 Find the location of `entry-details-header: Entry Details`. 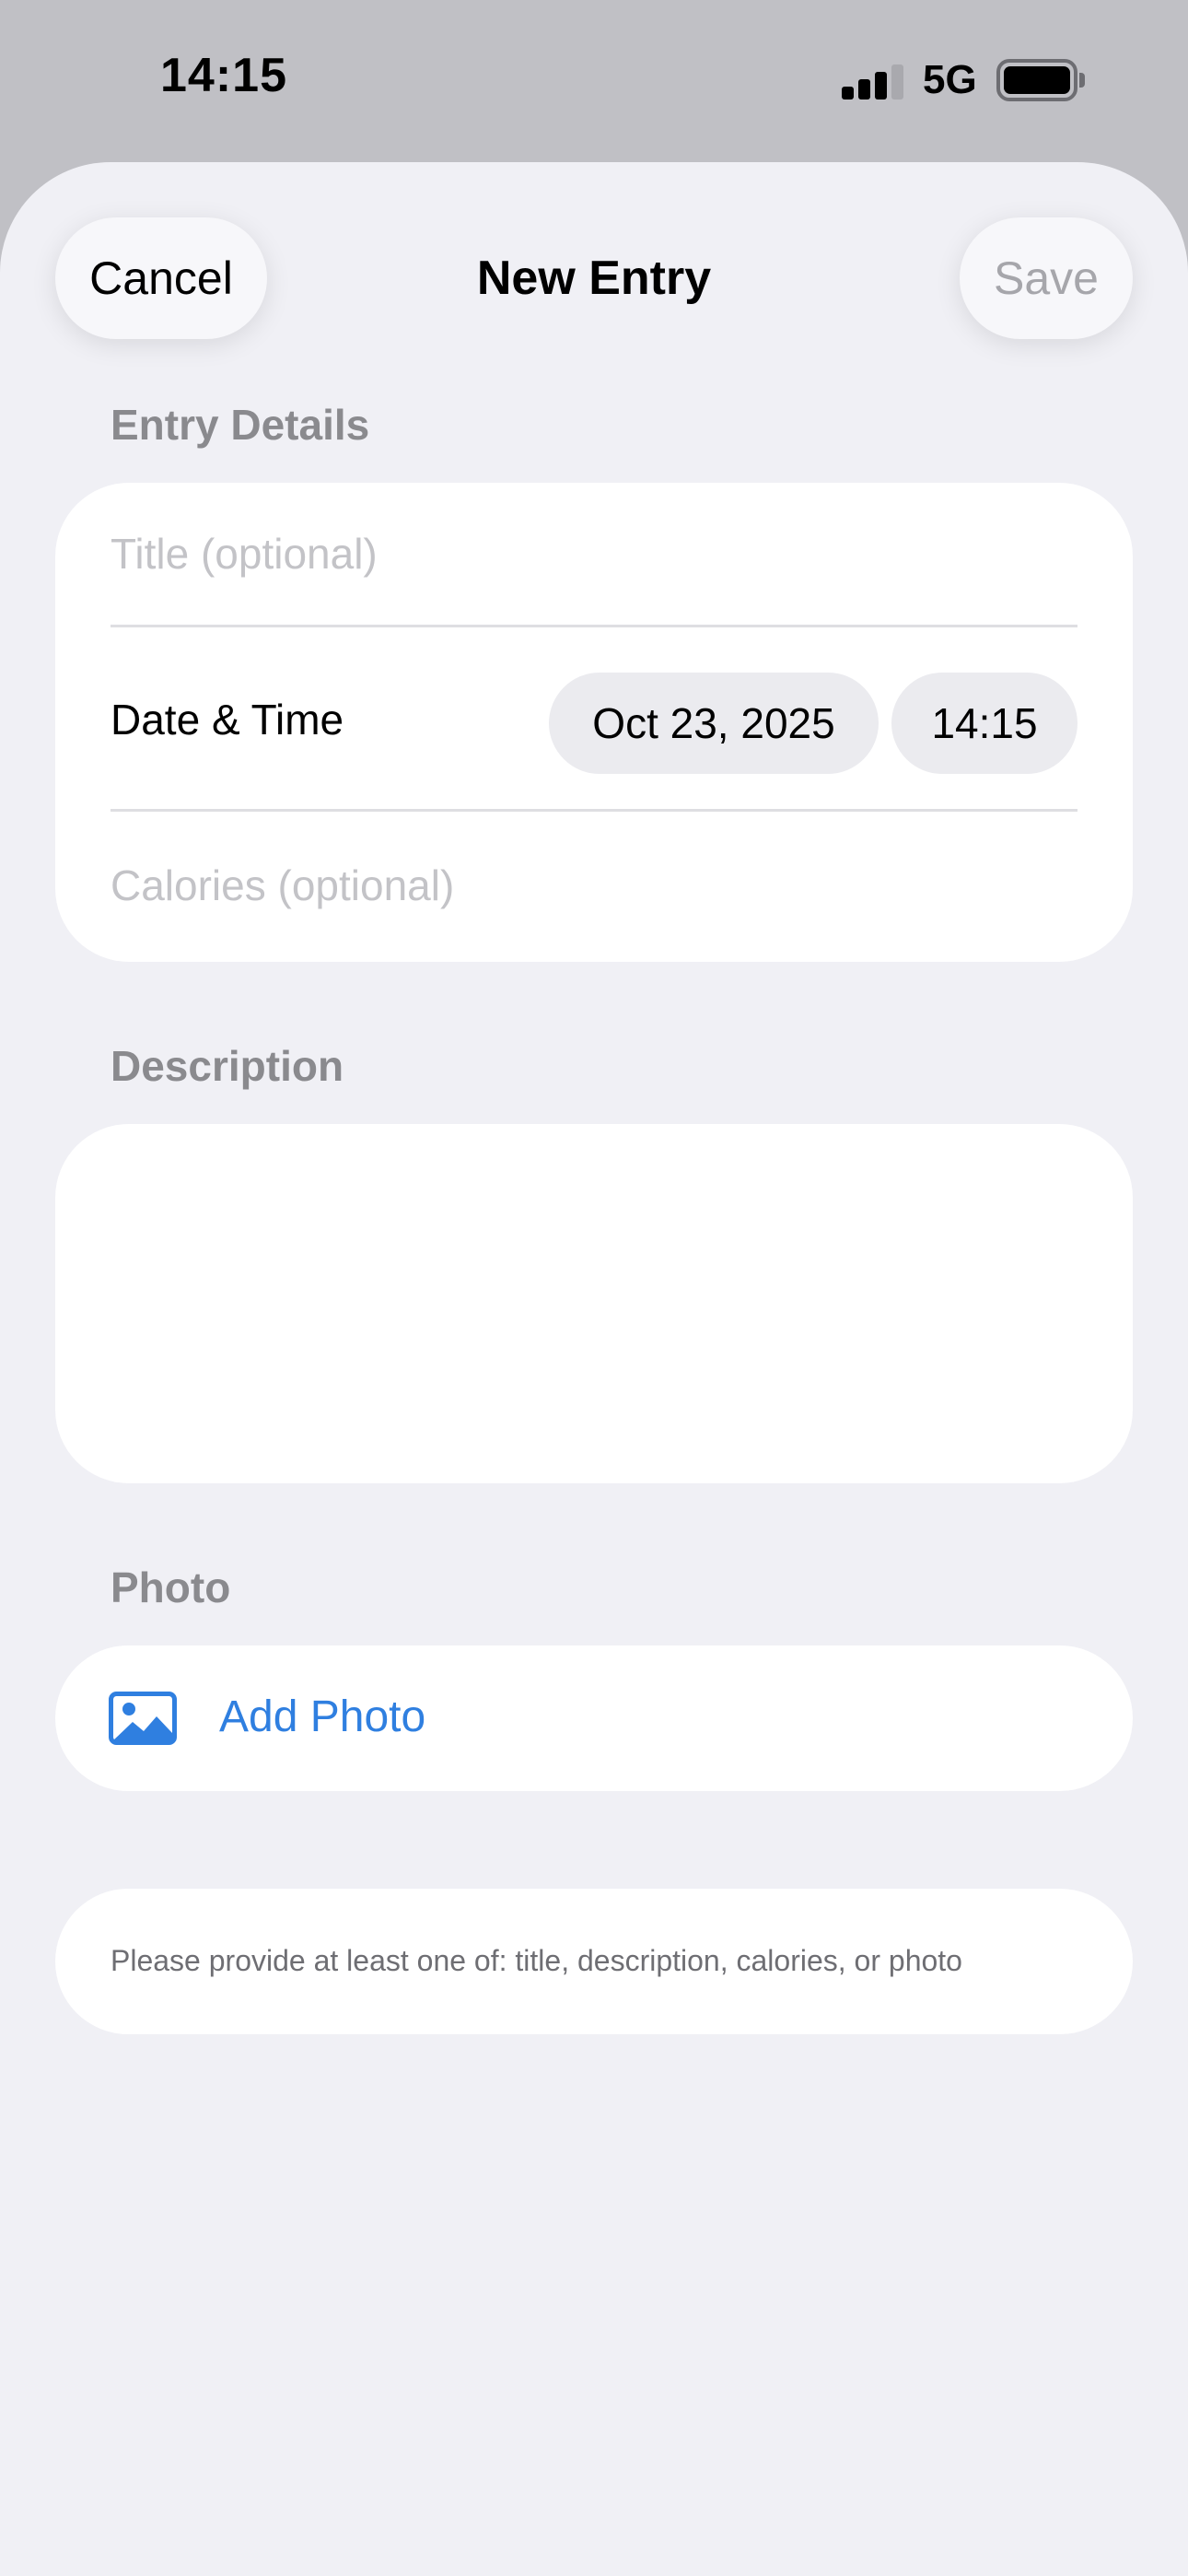

entry-details-header: Entry Details is located at coordinates (240, 425).